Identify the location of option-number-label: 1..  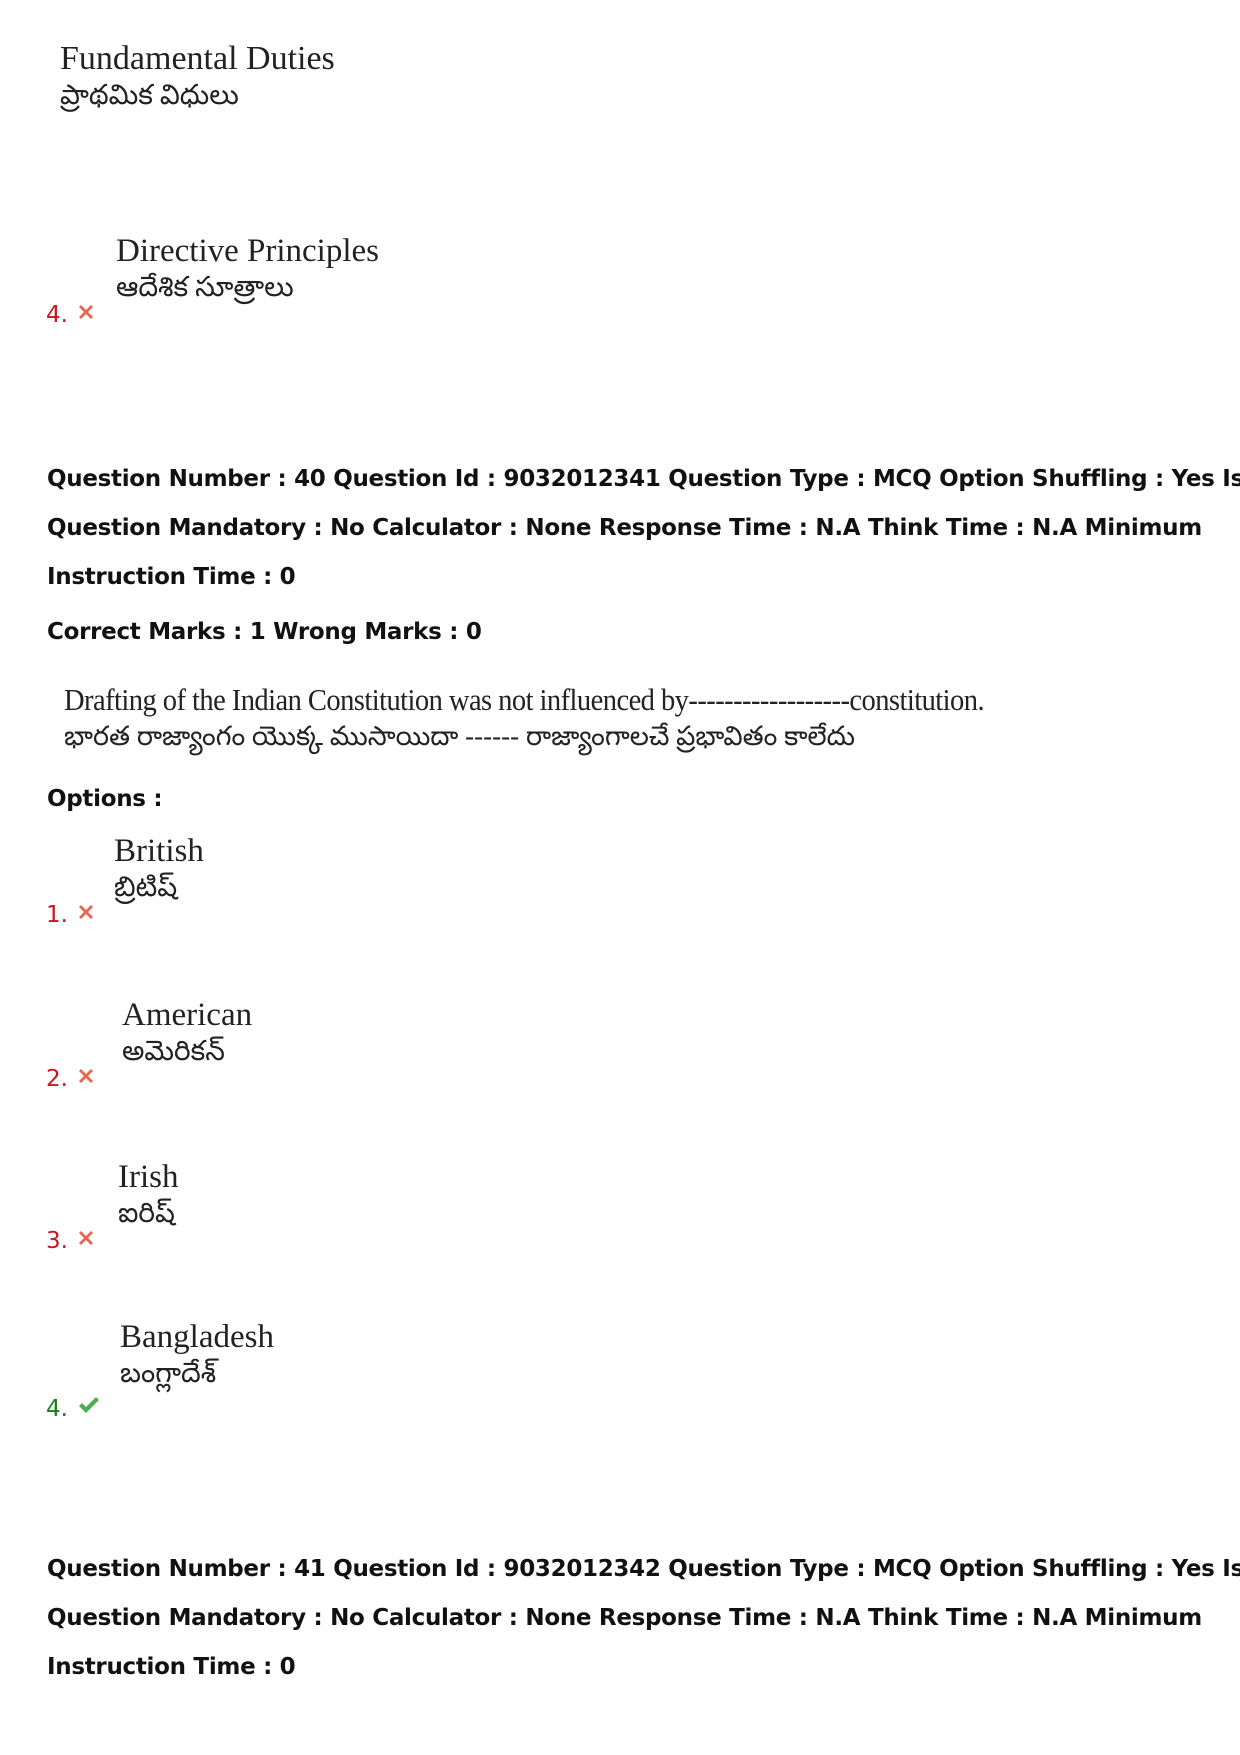
(57, 915).